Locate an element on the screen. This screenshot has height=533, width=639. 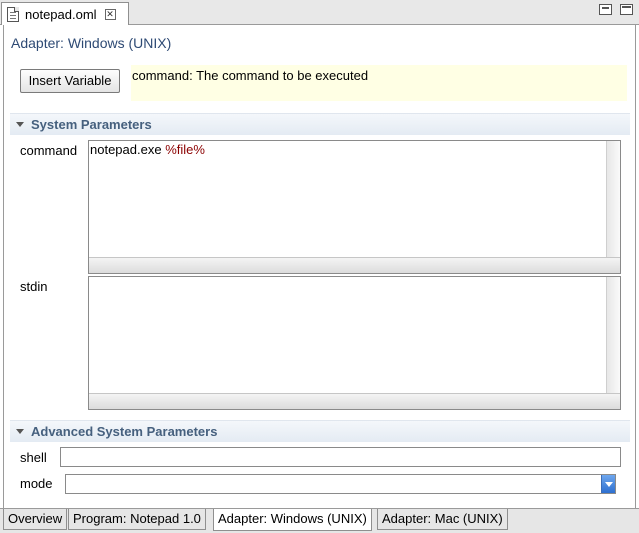
minimize-icon is located at coordinates (605, 9).